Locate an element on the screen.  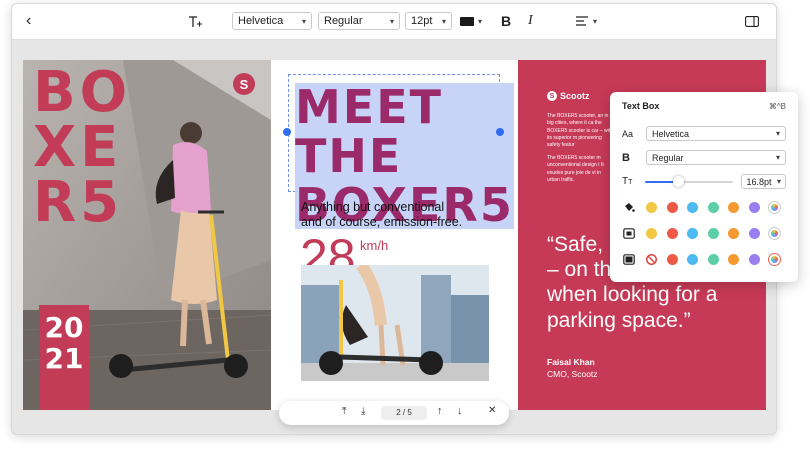
page-navigator: ⤒ ⤓ 2 / 5 ↑ ↓ ✕ is located at coordinates (394, 413).